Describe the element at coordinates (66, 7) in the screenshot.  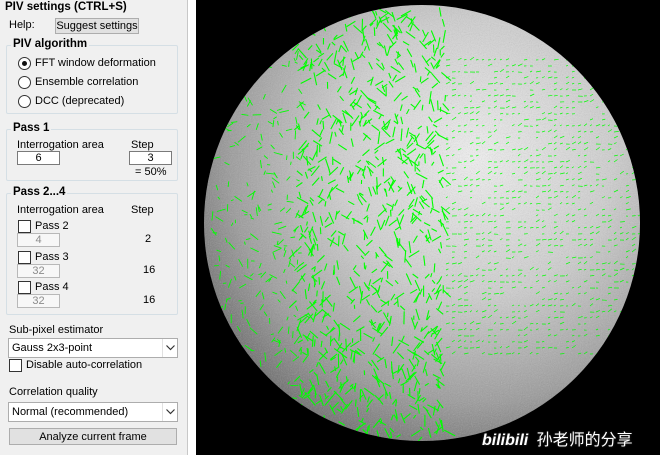
I see `panel-title: PIV settings (CTRL+S)` at that location.